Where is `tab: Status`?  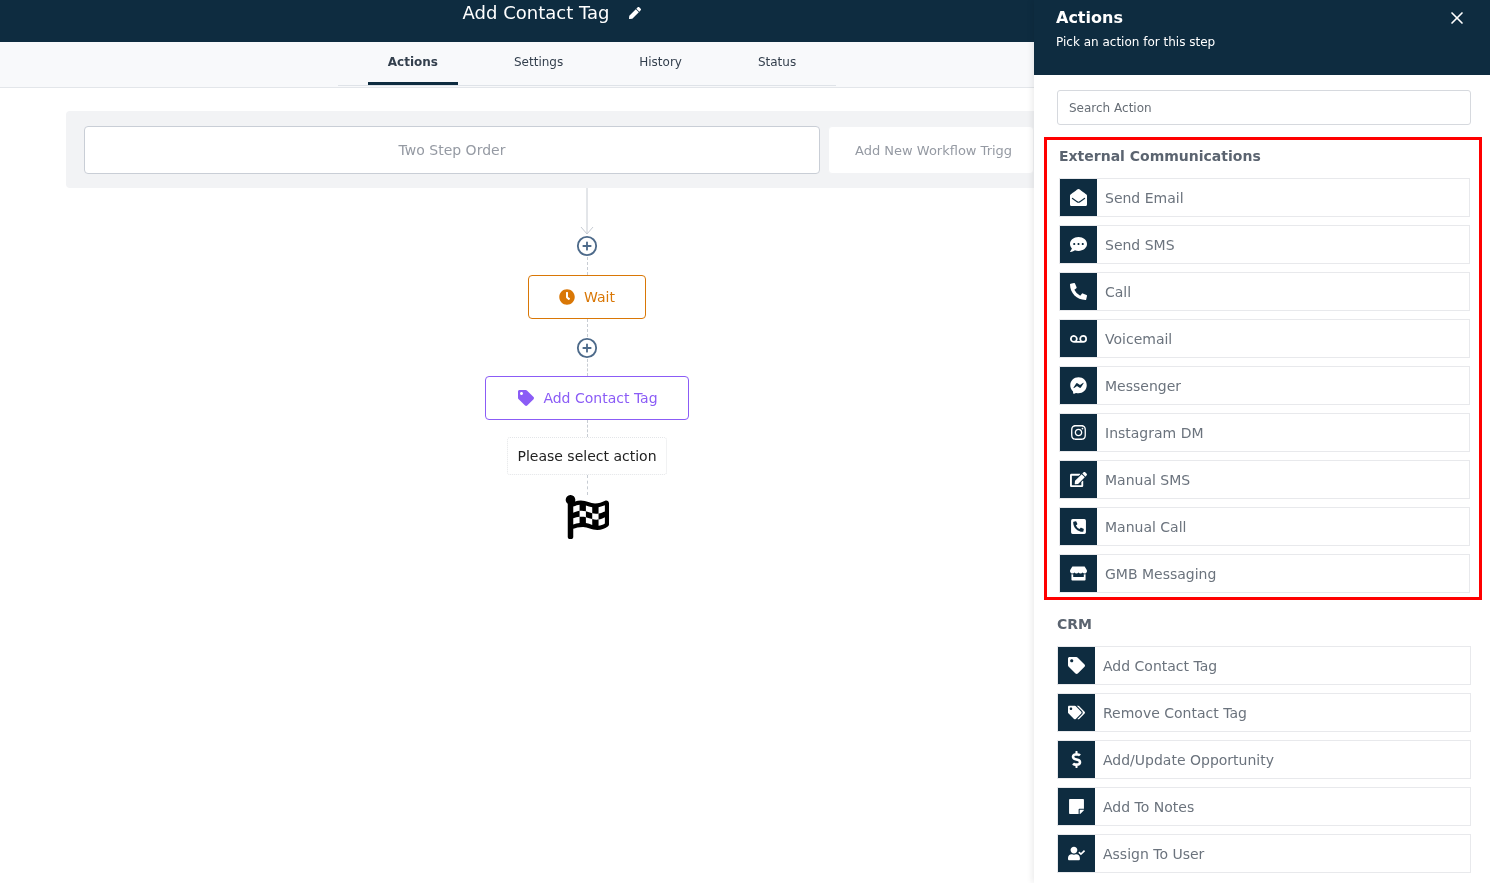
tab: Status is located at coordinates (777, 63).